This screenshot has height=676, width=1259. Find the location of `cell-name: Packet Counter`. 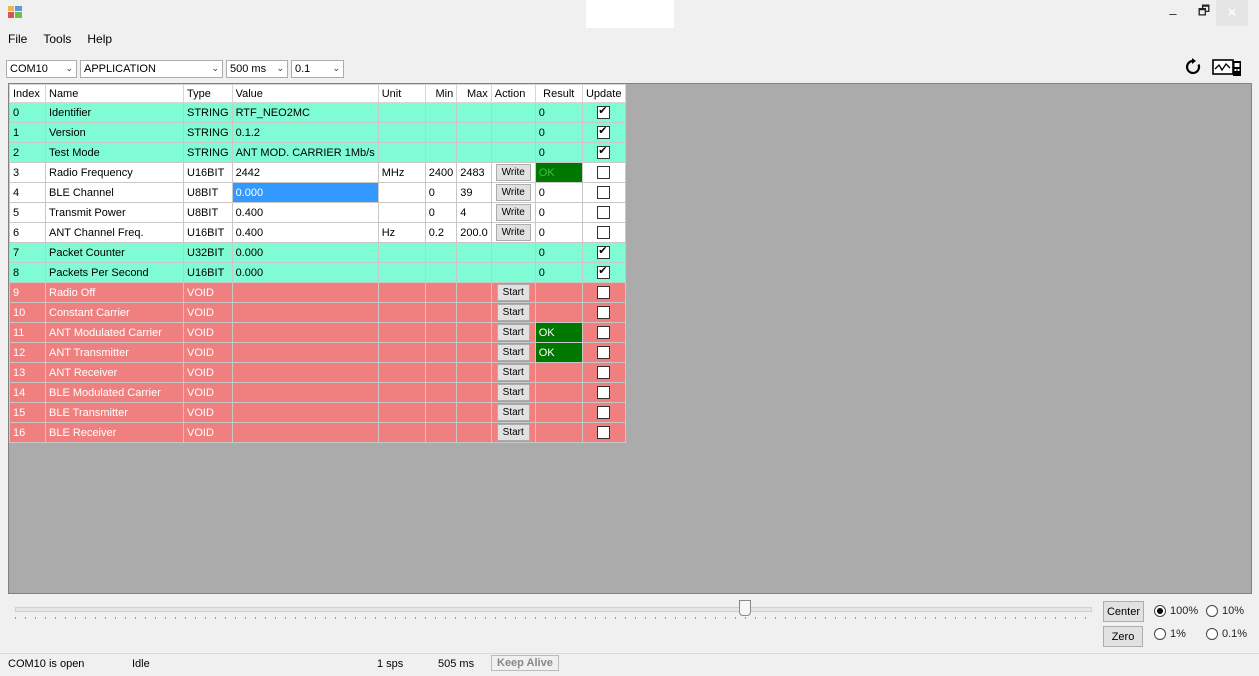

cell-name: Packet Counter is located at coordinates (114, 252).